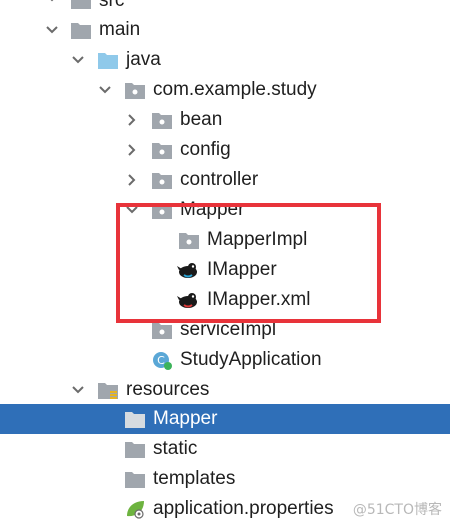 Image resolution: width=450 pixels, height=527 pixels. Describe the element at coordinates (225, 60) in the screenshot. I see `tree-row-java: java` at that location.